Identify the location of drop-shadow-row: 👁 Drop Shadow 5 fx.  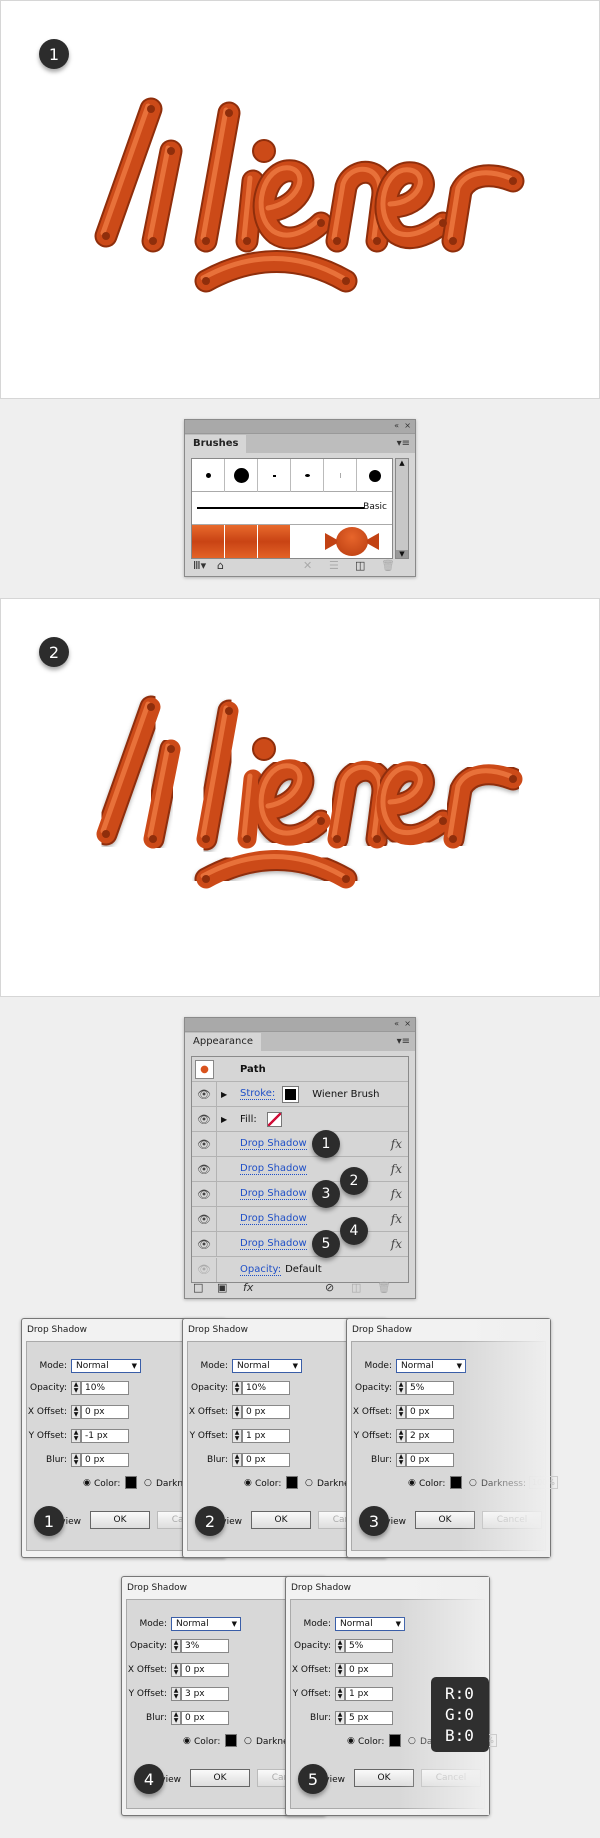
(300, 1244).